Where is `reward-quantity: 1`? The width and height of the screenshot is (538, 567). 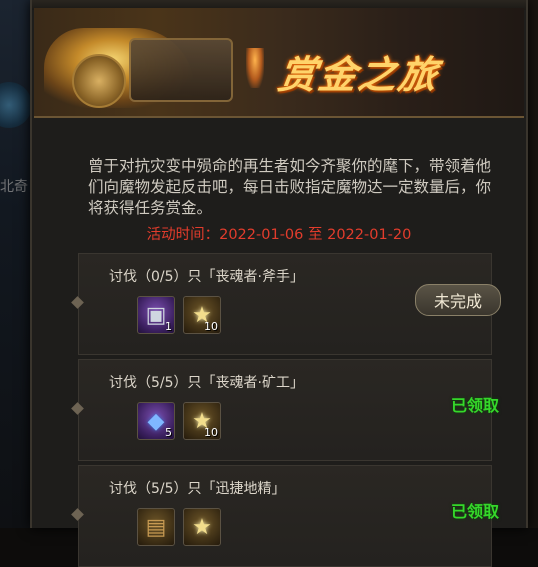
reward-quantity: 1 is located at coordinates (168, 326).